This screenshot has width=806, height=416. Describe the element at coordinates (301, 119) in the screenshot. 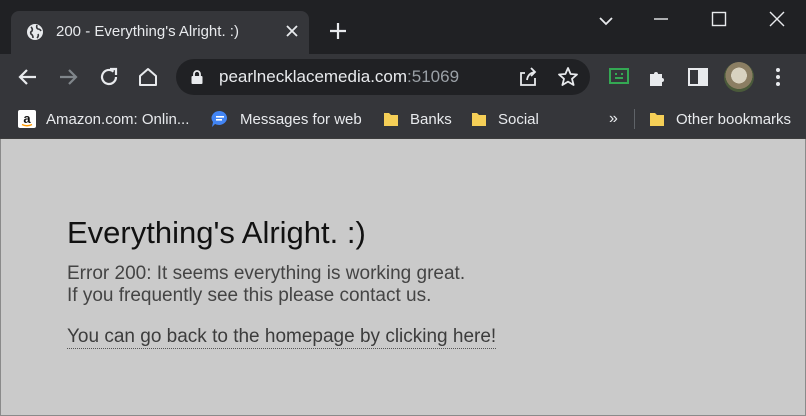

I see `bookmark-label: Messages for web` at that location.